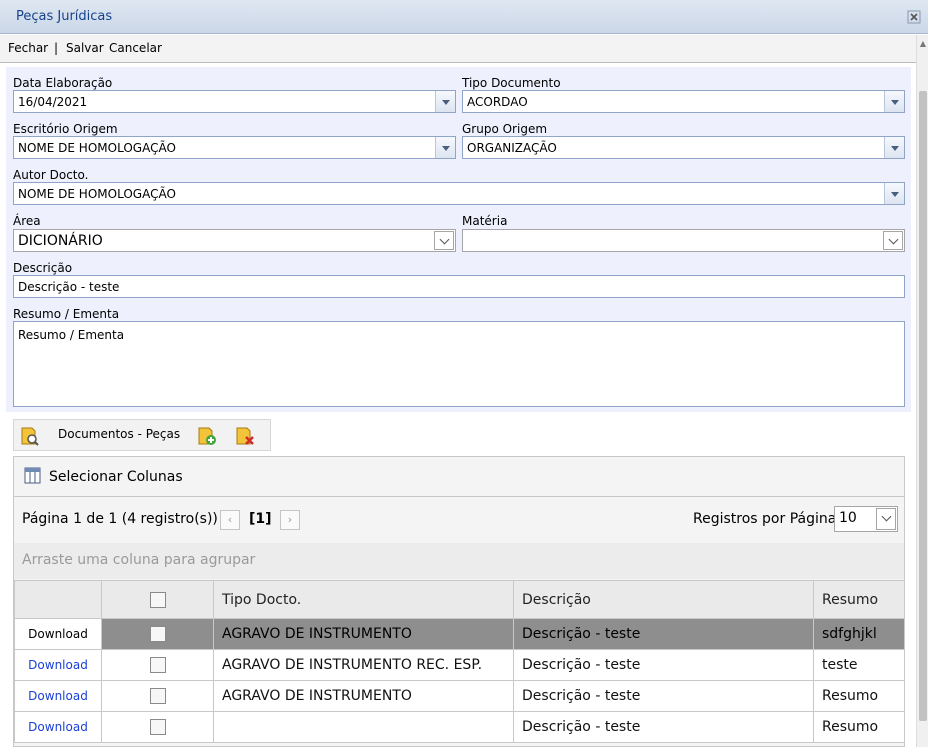 This screenshot has height=747, width=928. I want to click on cell-tipo: AGRAVO DE INSTRUMENTO REC. ESP., so click(363, 665).